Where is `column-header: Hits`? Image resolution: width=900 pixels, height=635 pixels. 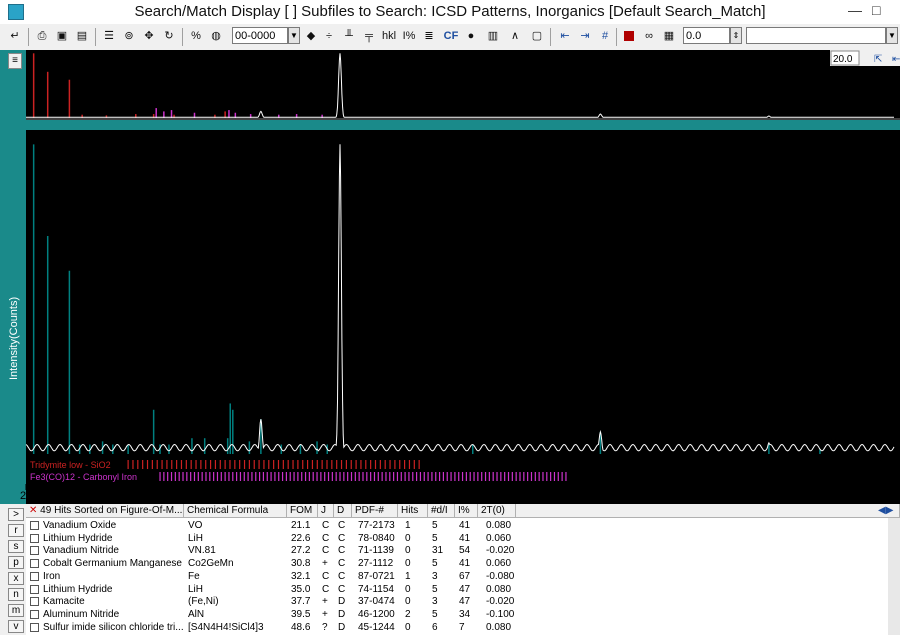
column-header: Hits is located at coordinates (413, 511).